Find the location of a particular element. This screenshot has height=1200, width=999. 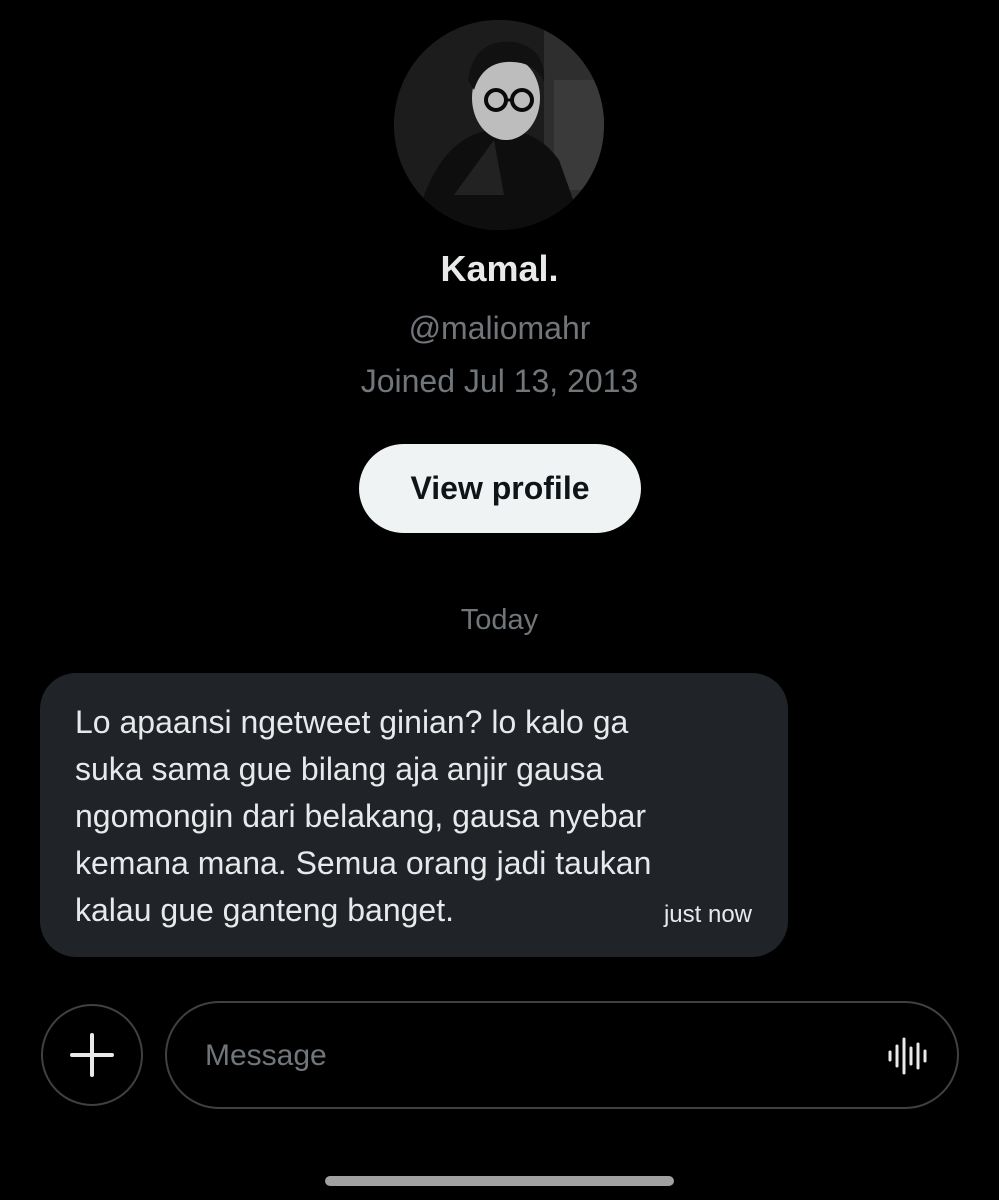

voice-message-button is located at coordinates (907, 1056).